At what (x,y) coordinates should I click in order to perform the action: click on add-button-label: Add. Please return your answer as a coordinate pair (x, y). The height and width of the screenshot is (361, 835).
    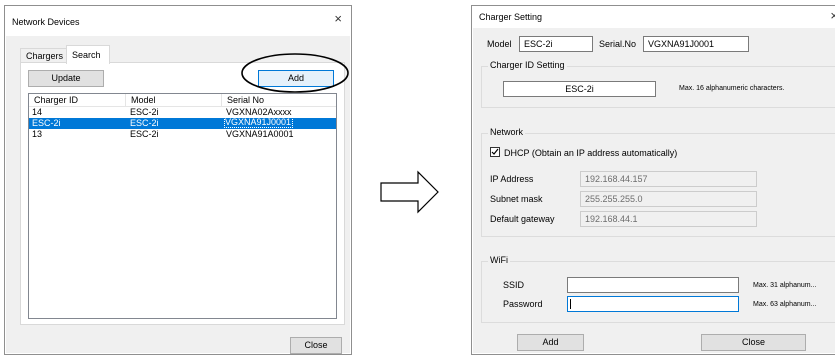
    Looking at the image, I should click on (550, 342).